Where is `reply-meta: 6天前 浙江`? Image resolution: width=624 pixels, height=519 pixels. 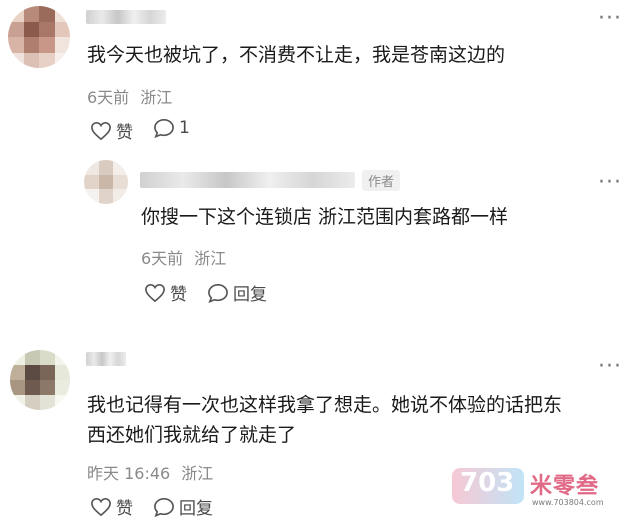
reply-meta: 6天前 浙江 is located at coordinates (183, 257).